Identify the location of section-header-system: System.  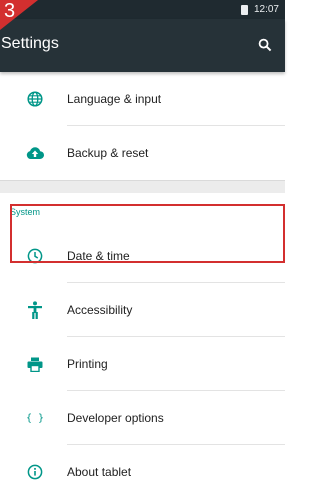
(142, 211).